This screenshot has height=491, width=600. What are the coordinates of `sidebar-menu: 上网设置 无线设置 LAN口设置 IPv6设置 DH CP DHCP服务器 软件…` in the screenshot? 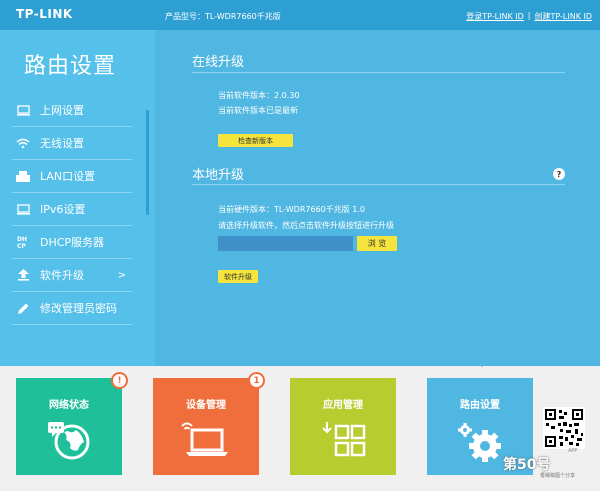 It's located at (72, 209).